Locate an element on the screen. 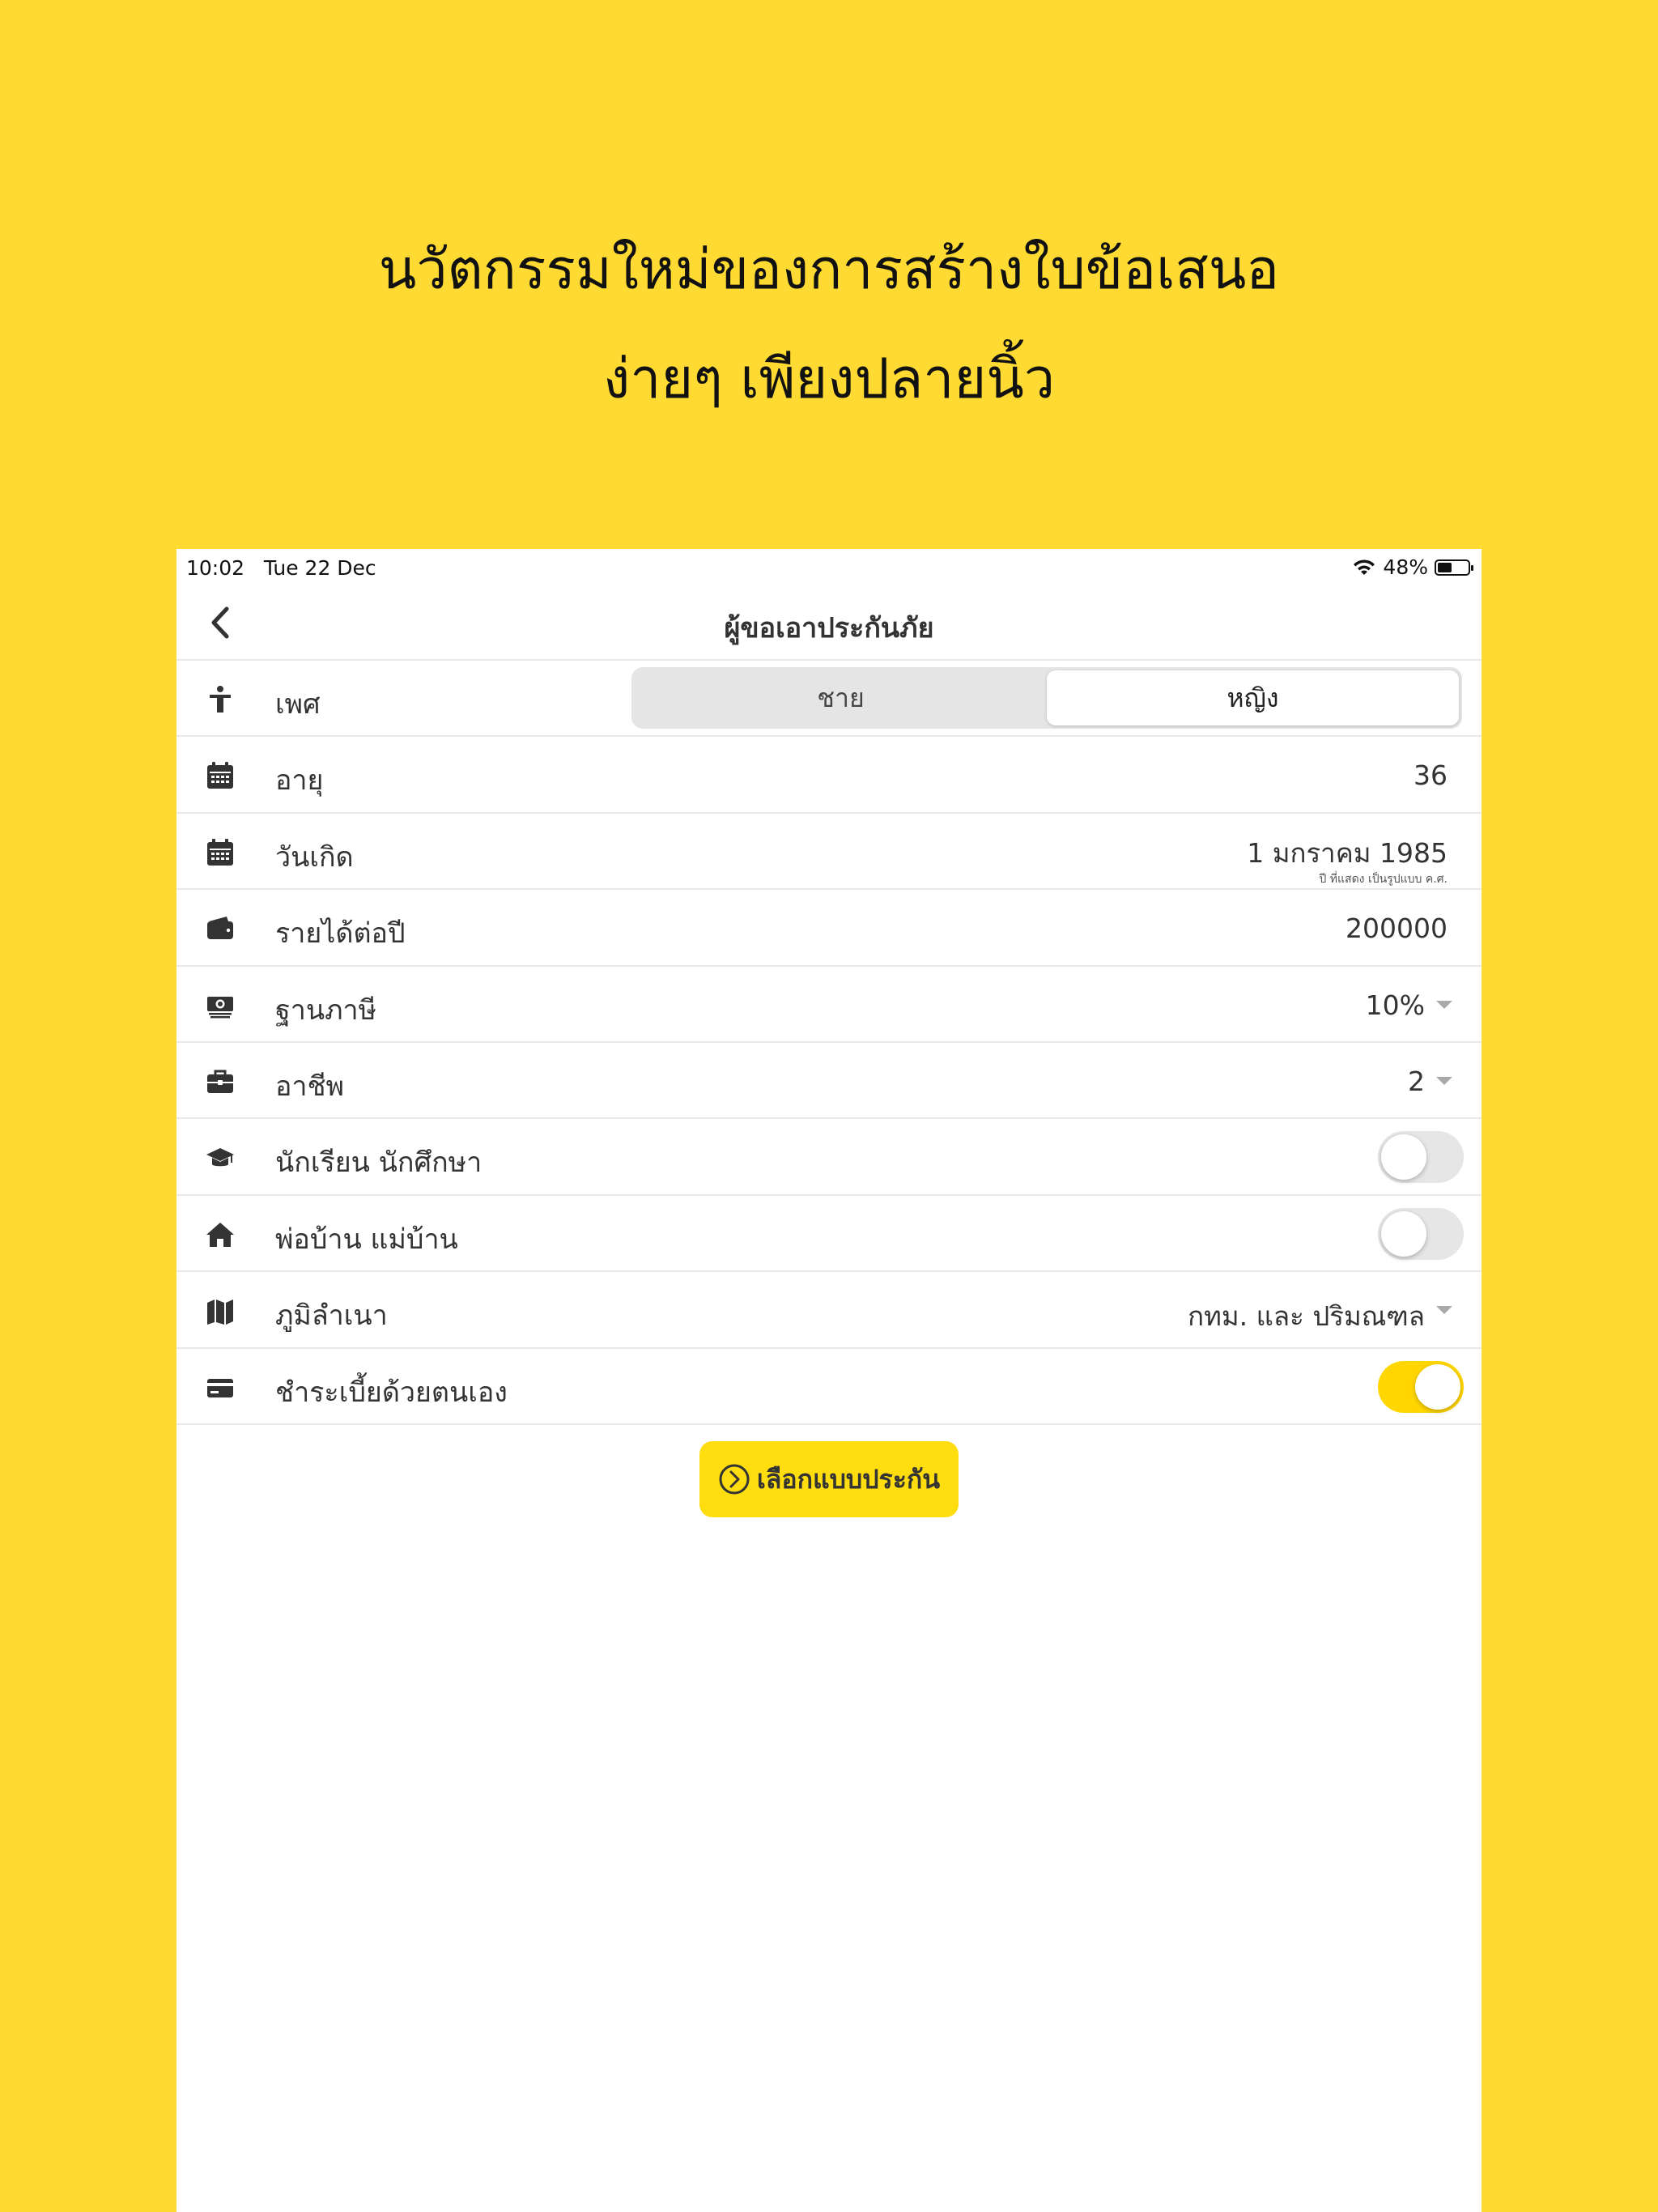 The width and height of the screenshot is (1658, 2212). status-bar: 10:02 Tue 22 Dec 48% is located at coordinates (829, 567).